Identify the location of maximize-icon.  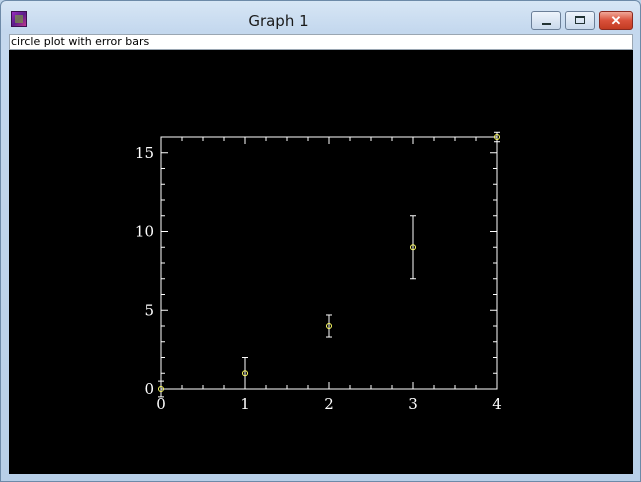
(580, 20).